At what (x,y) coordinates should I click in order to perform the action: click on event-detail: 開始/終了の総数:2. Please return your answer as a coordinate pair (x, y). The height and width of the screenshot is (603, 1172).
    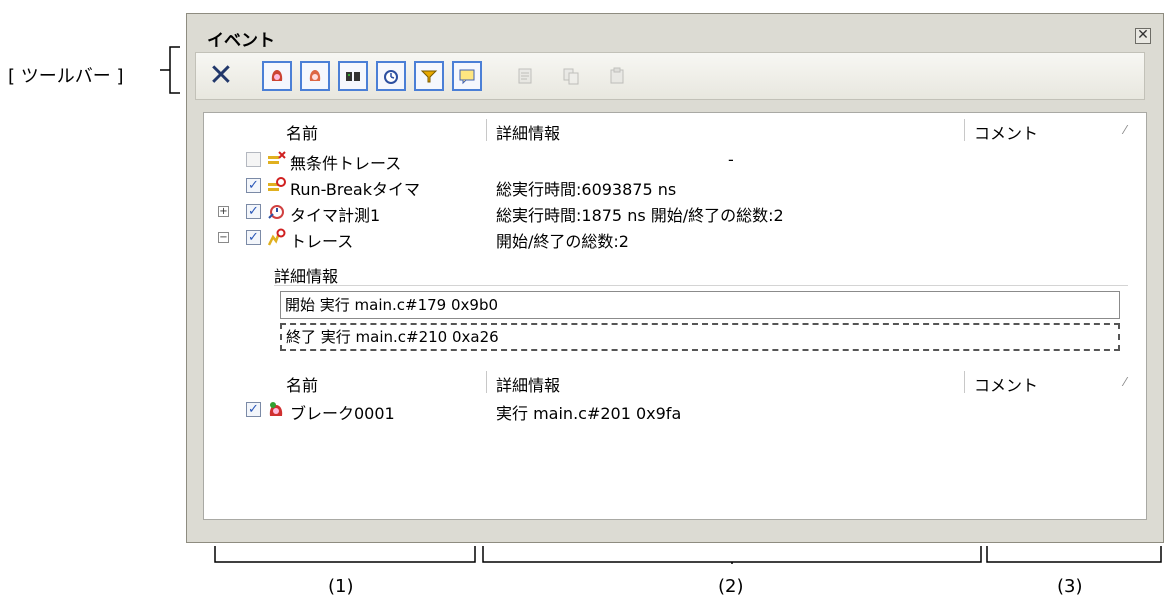
    Looking at the image, I should click on (562, 241).